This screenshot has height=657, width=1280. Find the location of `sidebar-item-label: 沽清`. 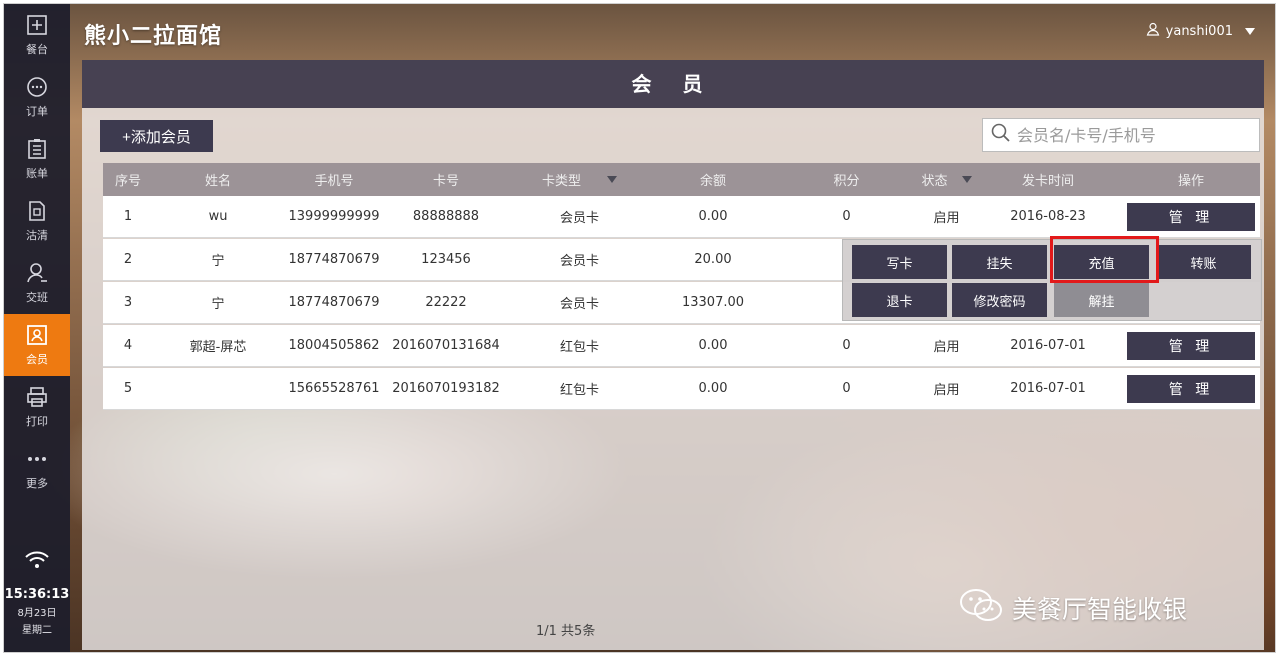

sidebar-item-label: 沽清 is located at coordinates (37, 235).